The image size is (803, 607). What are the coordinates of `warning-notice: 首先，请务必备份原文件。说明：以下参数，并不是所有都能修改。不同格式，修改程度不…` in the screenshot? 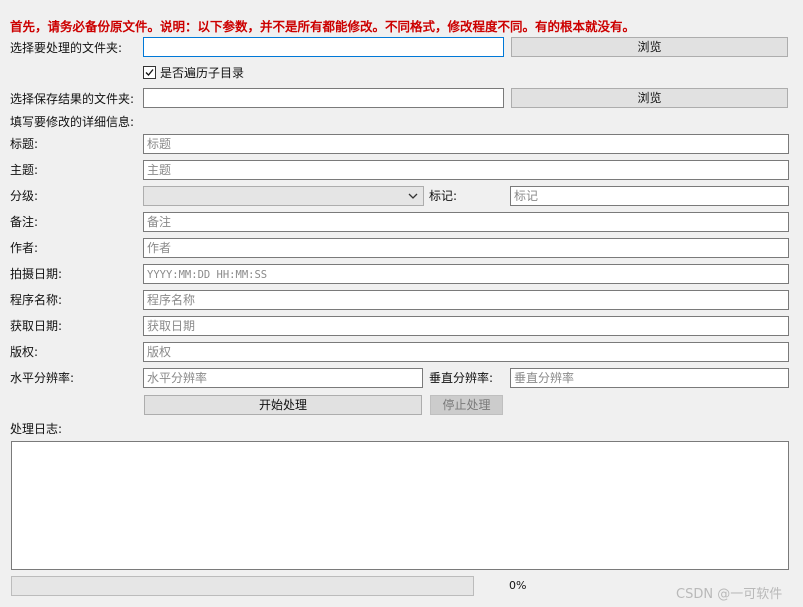 It's located at (323, 26).